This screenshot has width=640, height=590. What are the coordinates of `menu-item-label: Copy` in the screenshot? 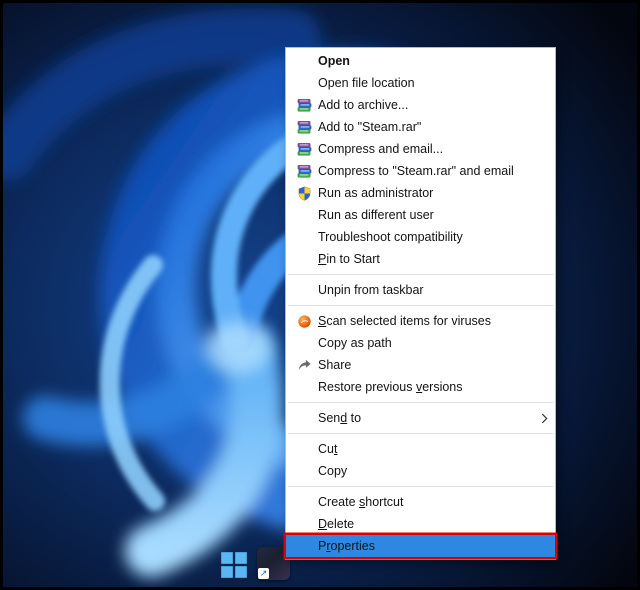 It's located at (333, 471).